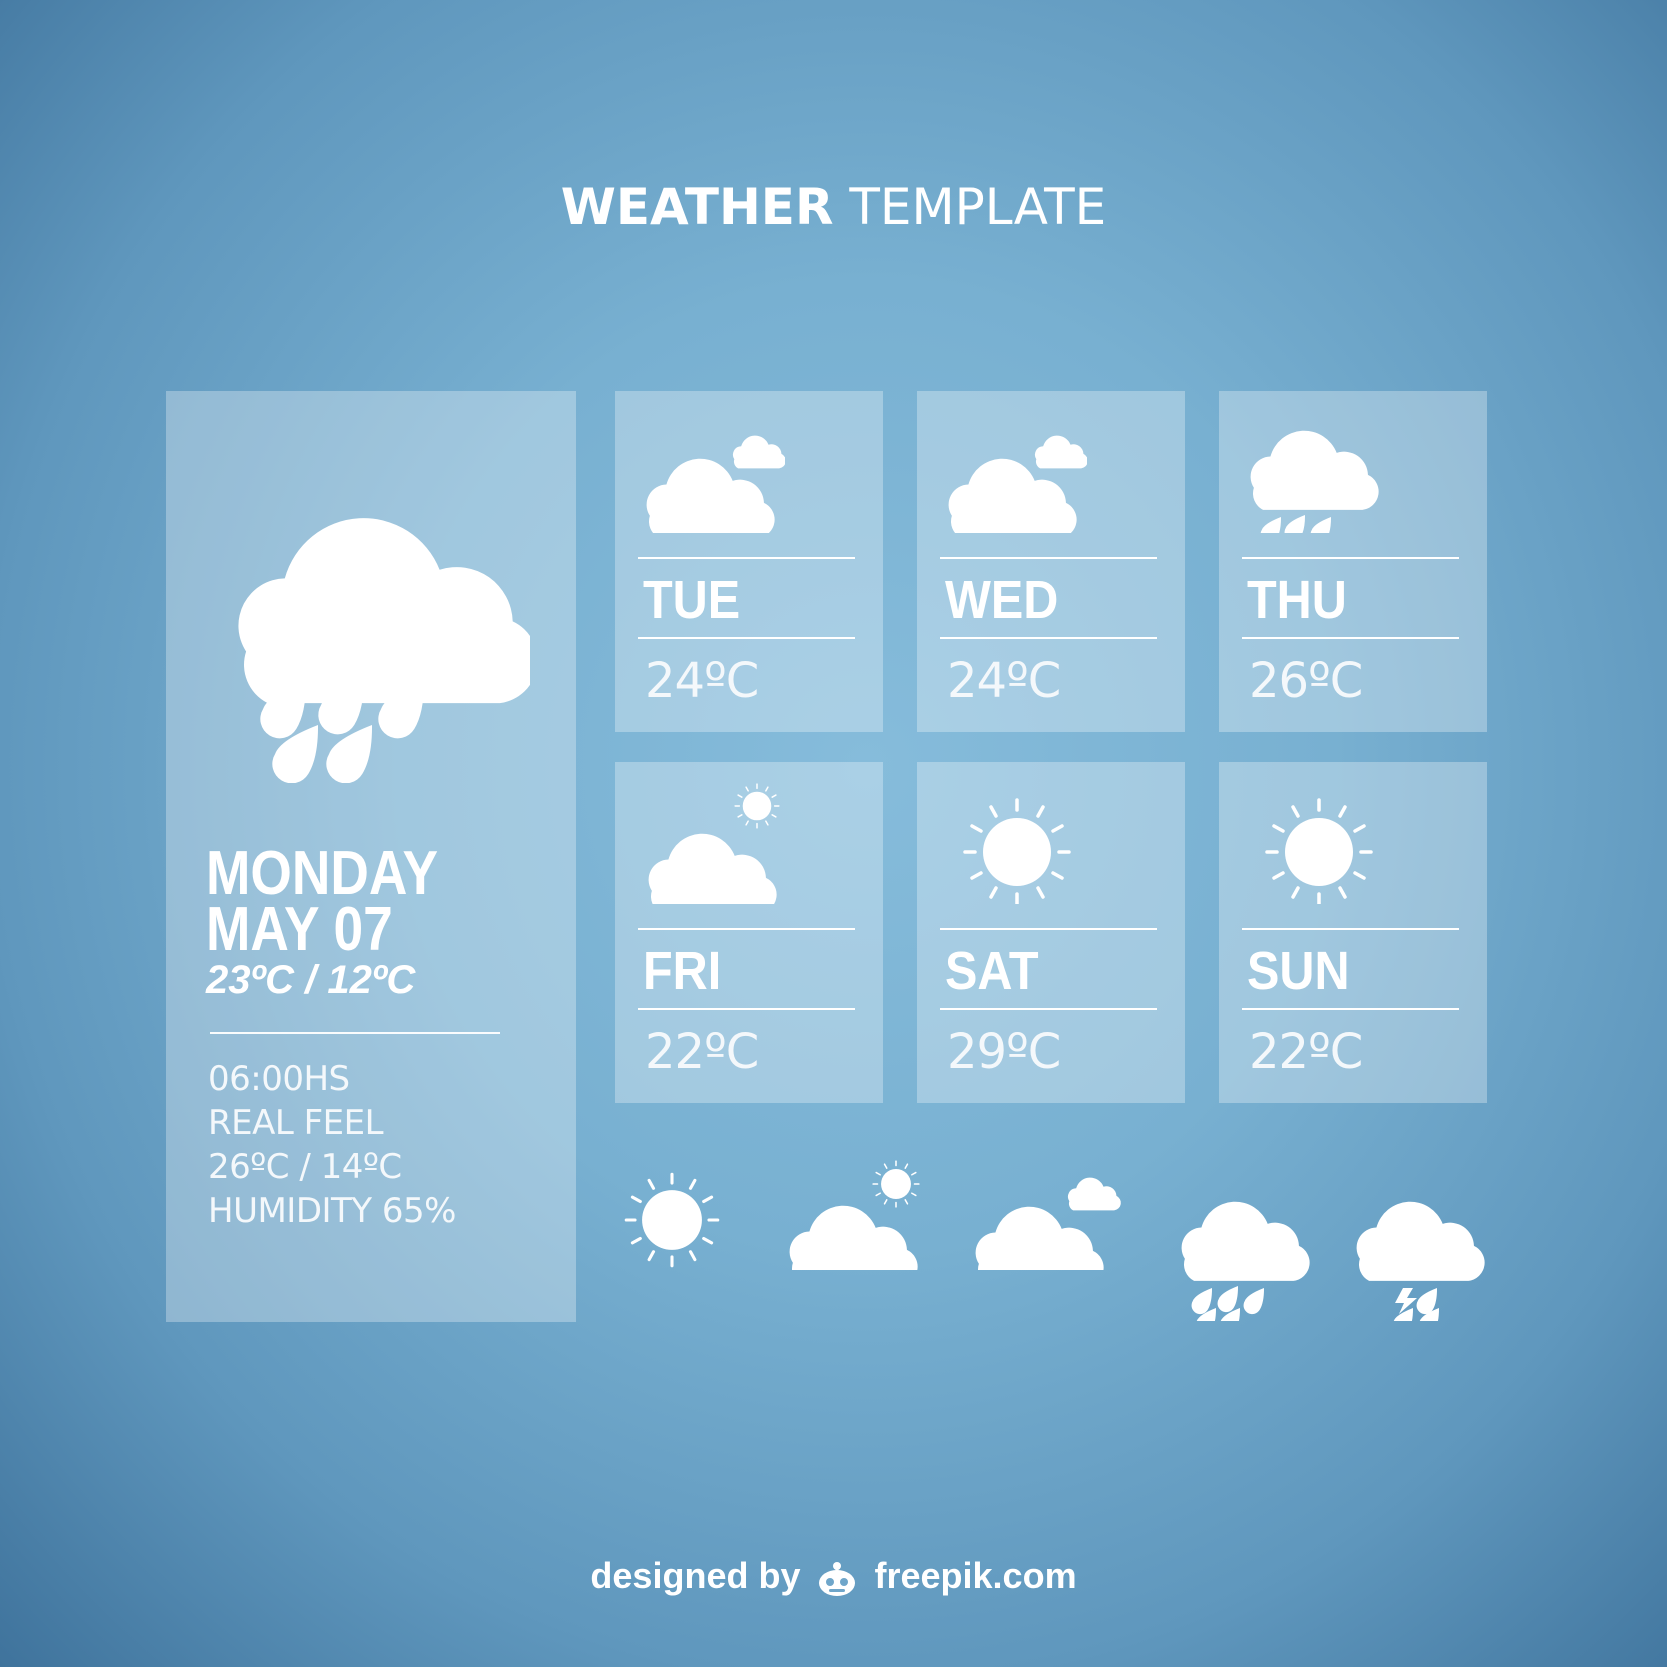 The image size is (1667, 1667). I want to click on credit: designed by freepik.com, so click(833, 1576).